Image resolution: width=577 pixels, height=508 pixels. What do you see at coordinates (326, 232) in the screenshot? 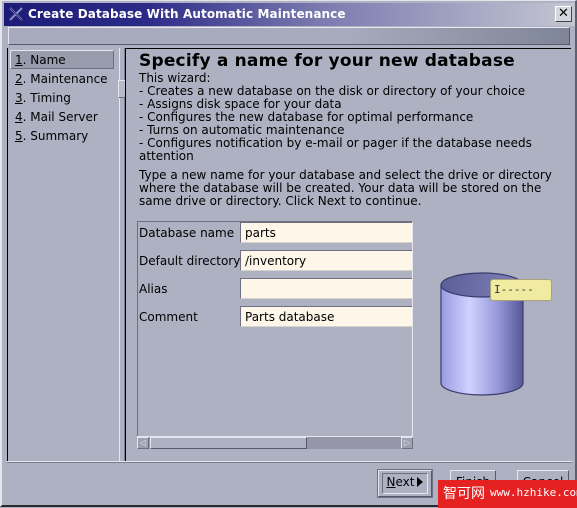
I see `database-name-input` at bounding box center [326, 232].